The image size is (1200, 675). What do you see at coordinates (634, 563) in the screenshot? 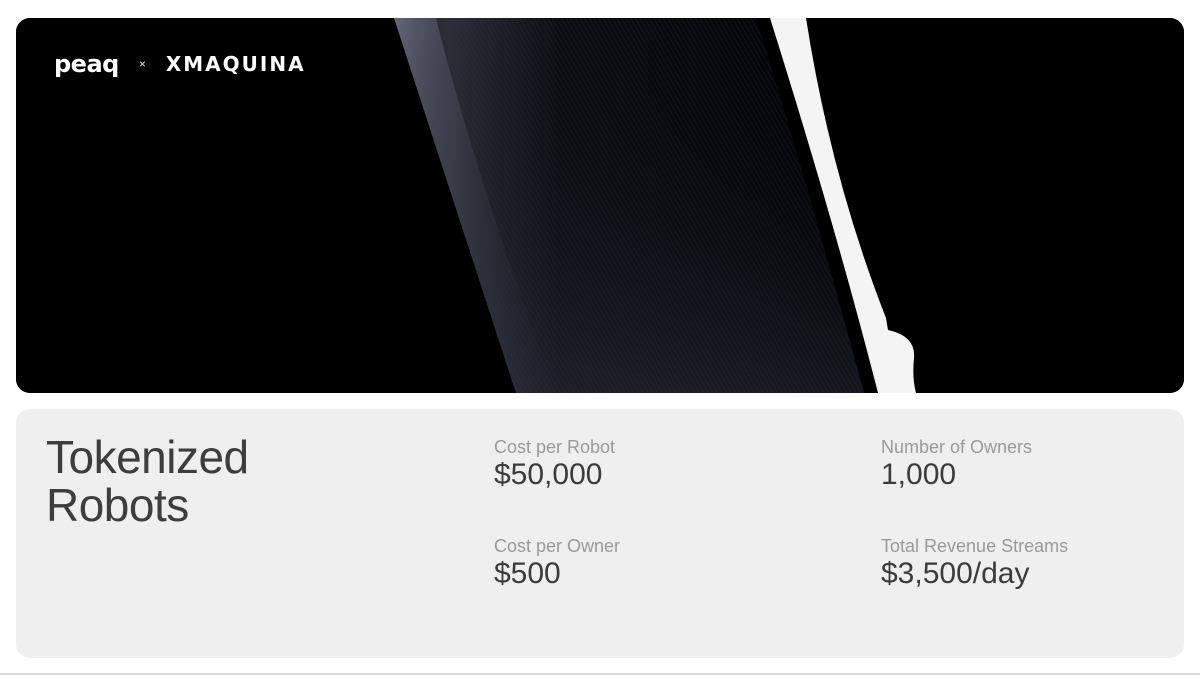
I see `stat-cost-per-owner: Cost per Owner $500` at bounding box center [634, 563].